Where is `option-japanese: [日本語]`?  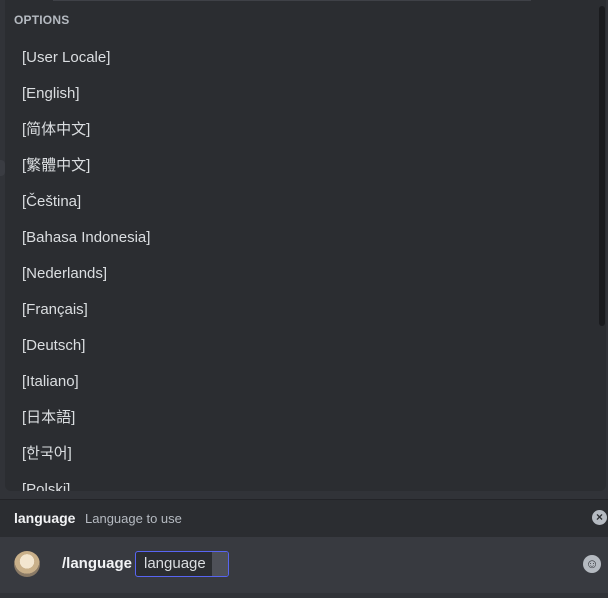
option-japanese: [日本語] is located at coordinates (300, 418).